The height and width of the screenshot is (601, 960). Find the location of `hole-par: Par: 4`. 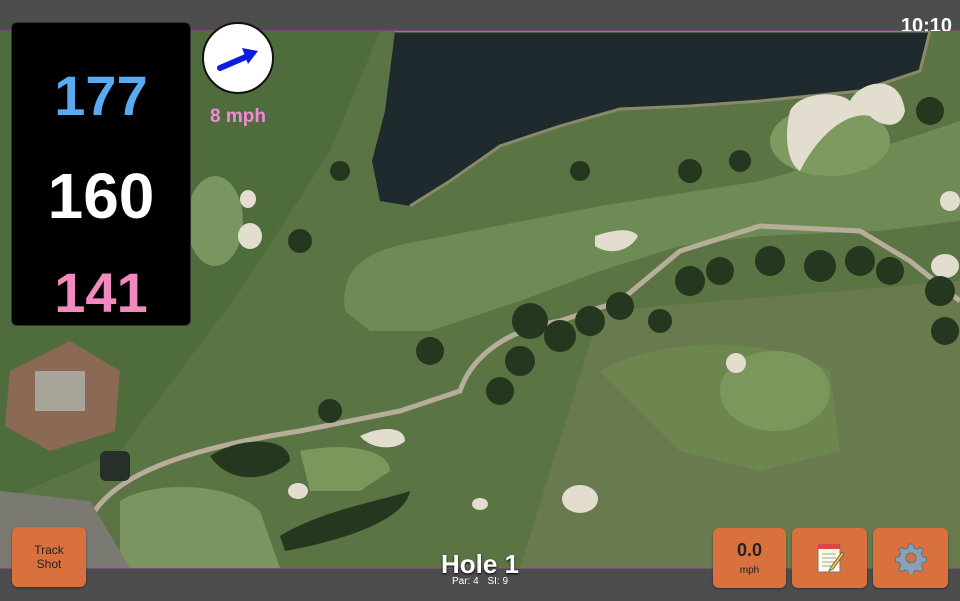

hole-par: Par: 4 is located at coordinates (465, 581).